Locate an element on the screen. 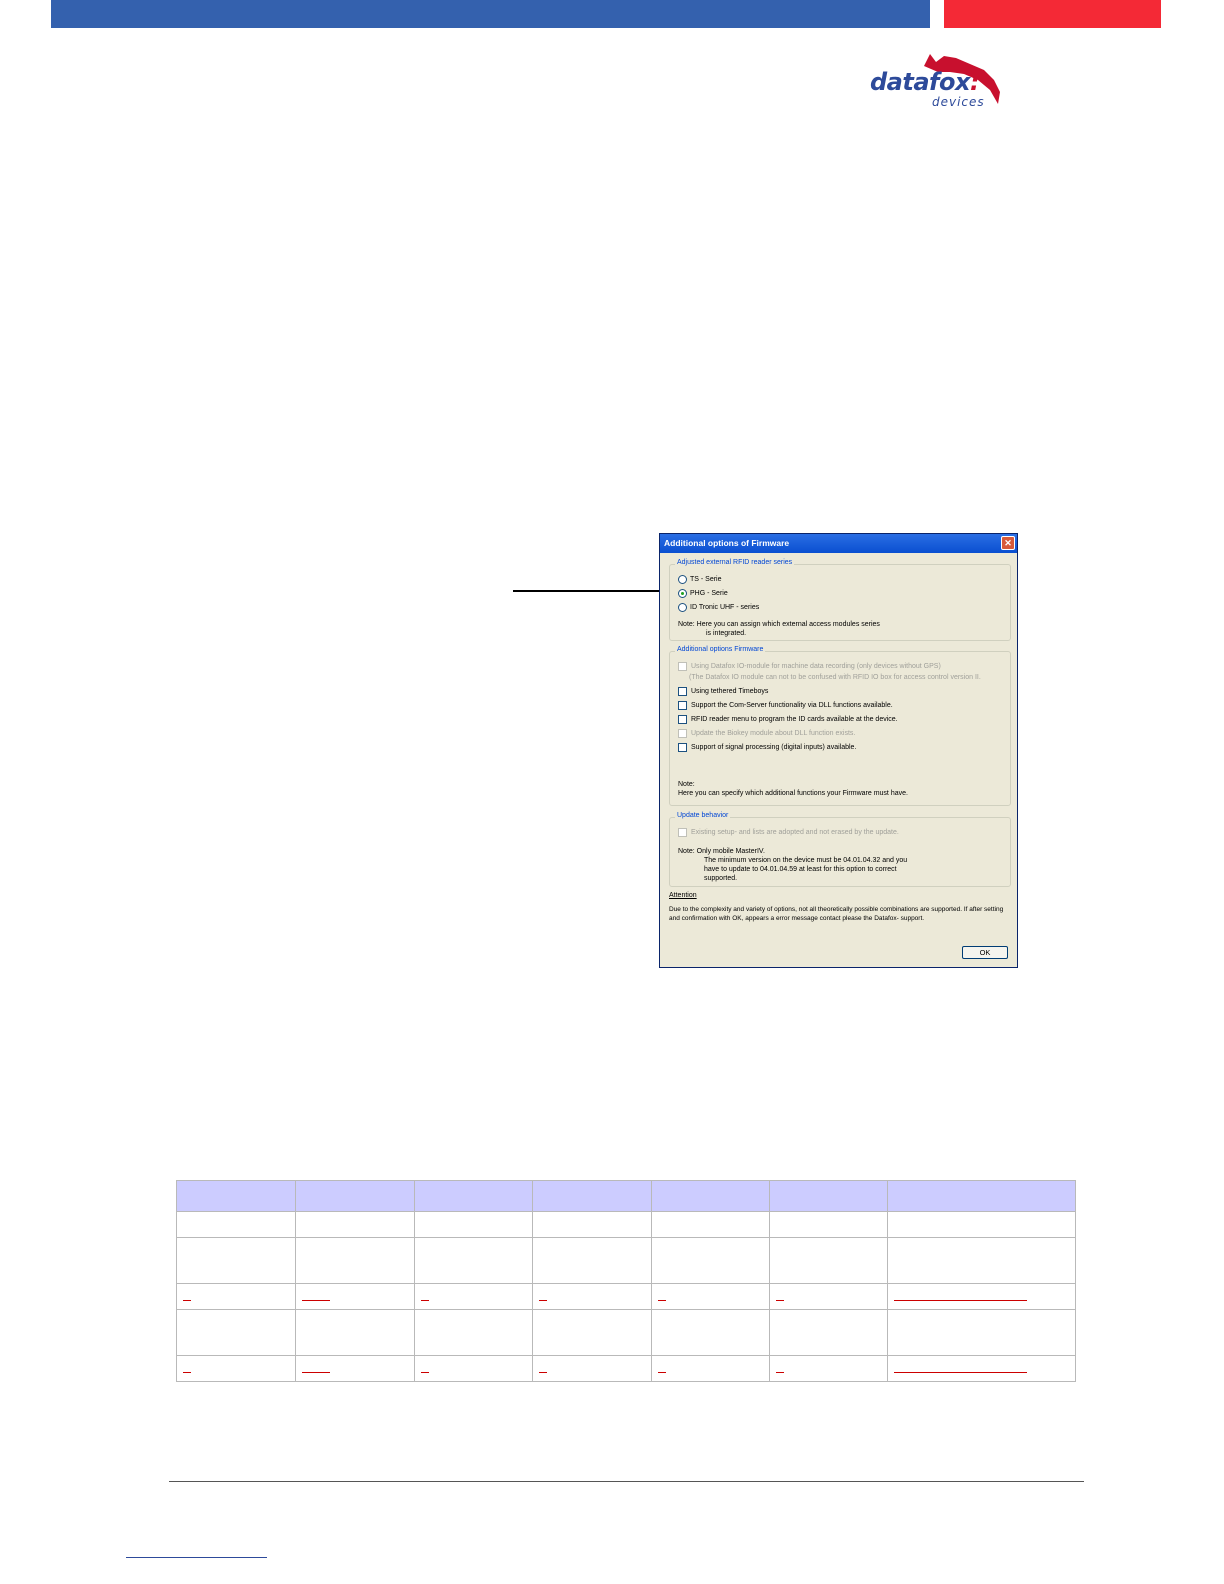 This screenshot has width=1224, height=1584. radio-label: PHG - Serie is located at coordinates (709, 593).